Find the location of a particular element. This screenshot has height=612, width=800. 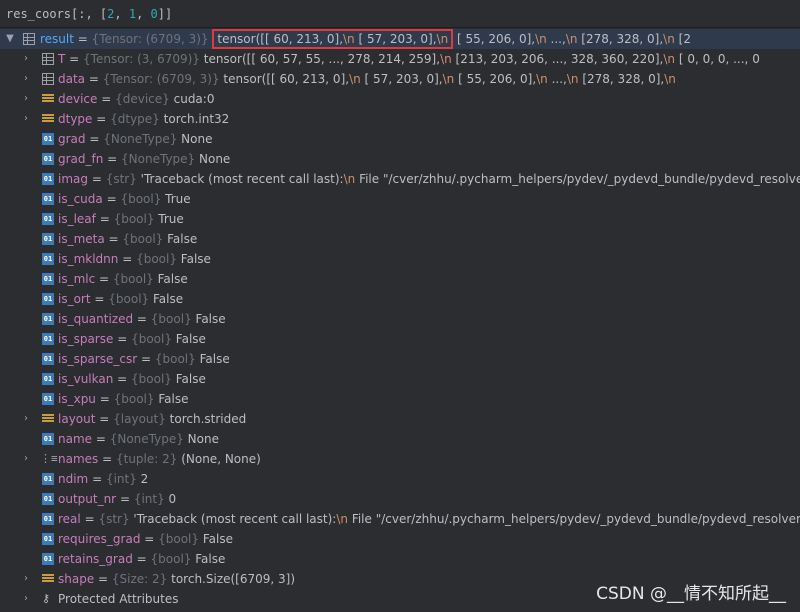

csdn-watermark: CSDN @__情不知所起__ is located at coordinates (691, 594).